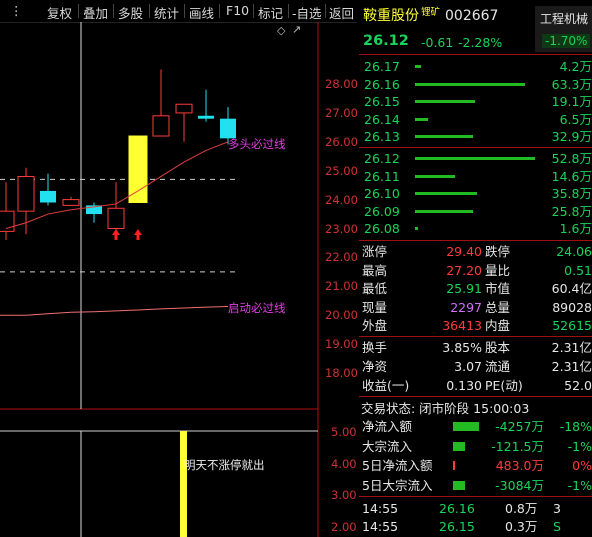 The height and width of the screenshot is (537, 592). What do you see at coordinates (579, 446) in the screenshot?
I see `flow-pct: -1%` at bounding box center [579, 446].